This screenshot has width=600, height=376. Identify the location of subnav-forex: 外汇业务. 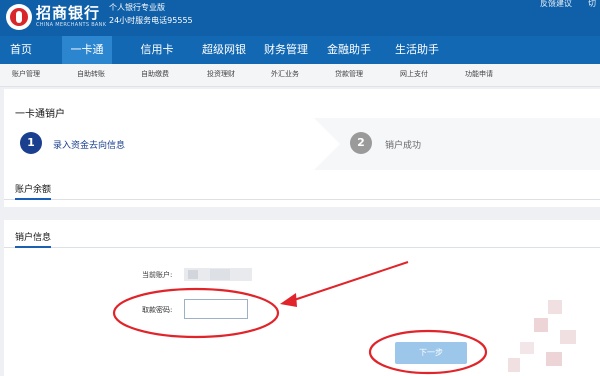
(285, 74).